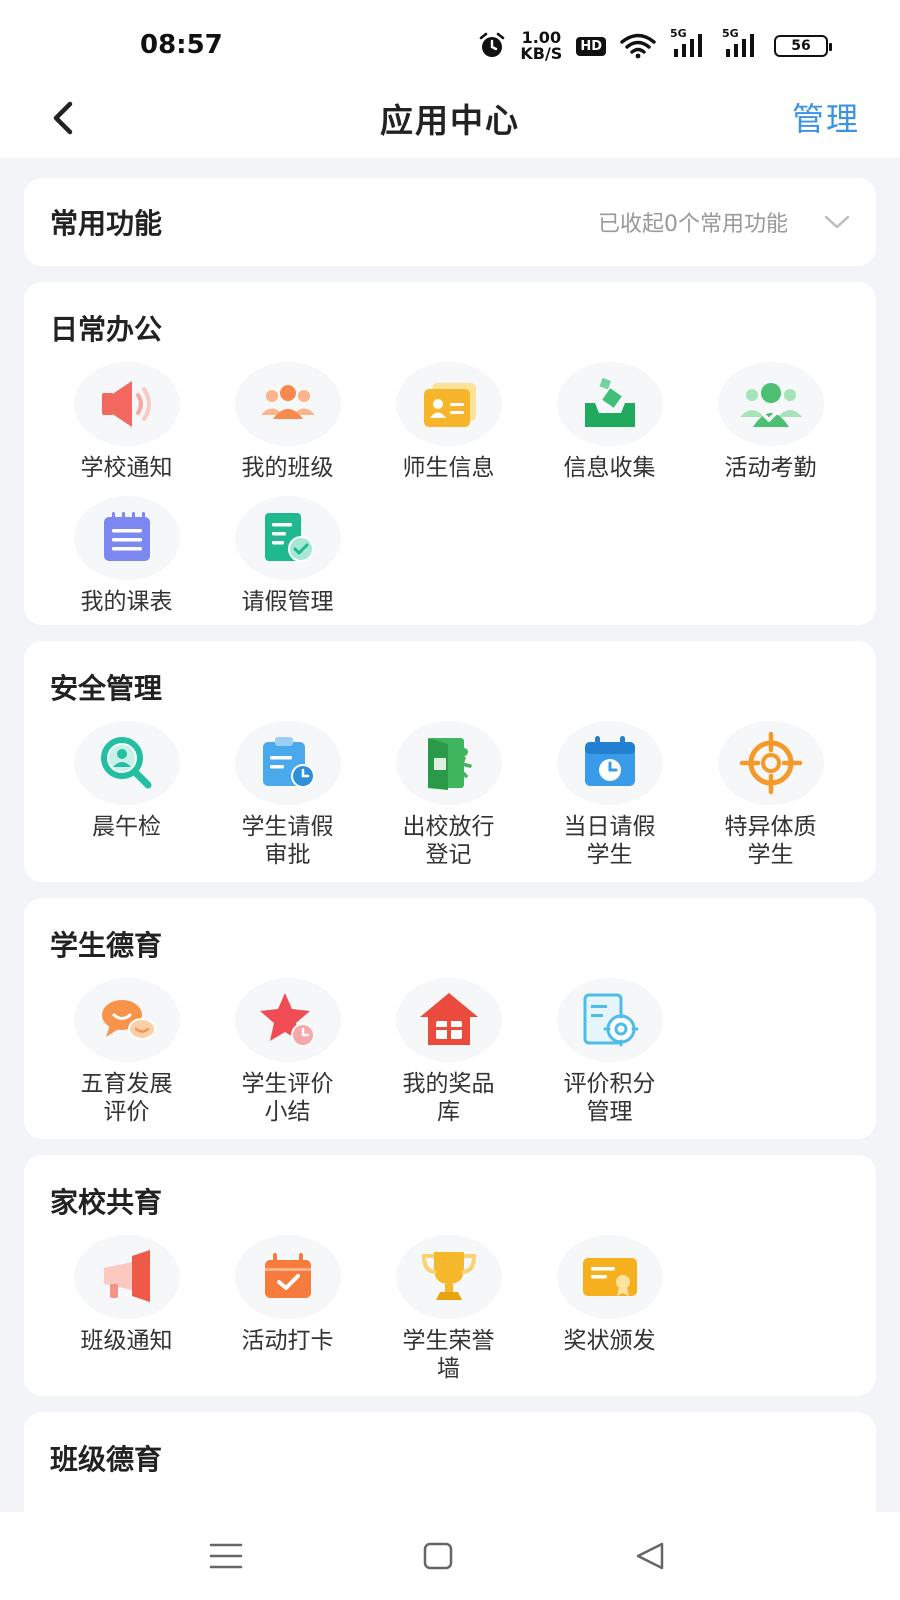 The image size is (900, 1600). Describe the element at coordinates (770, 841) in the screenshot. I see `app-label: 特异体质 学生` at that location.